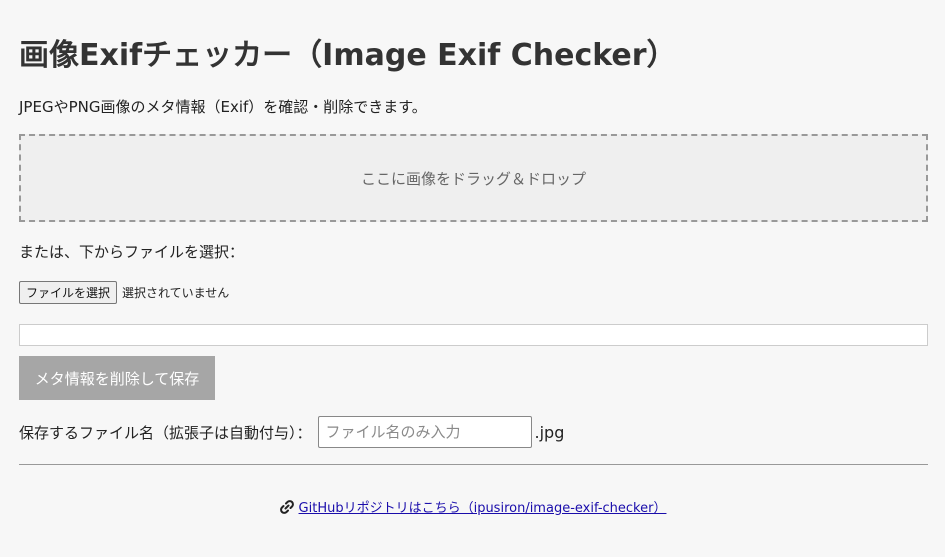  What do you see at coordinates (117, 378) in the screenshot?
I see `remove-metadata-button: メタ情報を削除して保存` at bounding box center [117, 378].